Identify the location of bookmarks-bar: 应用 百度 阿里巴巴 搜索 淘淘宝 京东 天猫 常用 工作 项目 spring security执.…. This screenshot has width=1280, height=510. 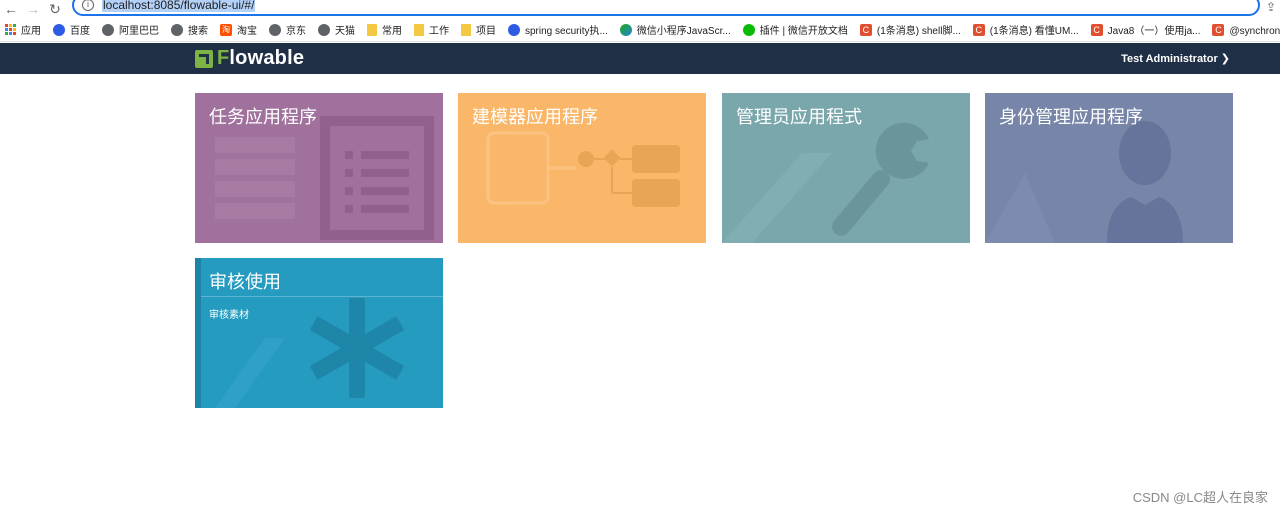
(640, 30).